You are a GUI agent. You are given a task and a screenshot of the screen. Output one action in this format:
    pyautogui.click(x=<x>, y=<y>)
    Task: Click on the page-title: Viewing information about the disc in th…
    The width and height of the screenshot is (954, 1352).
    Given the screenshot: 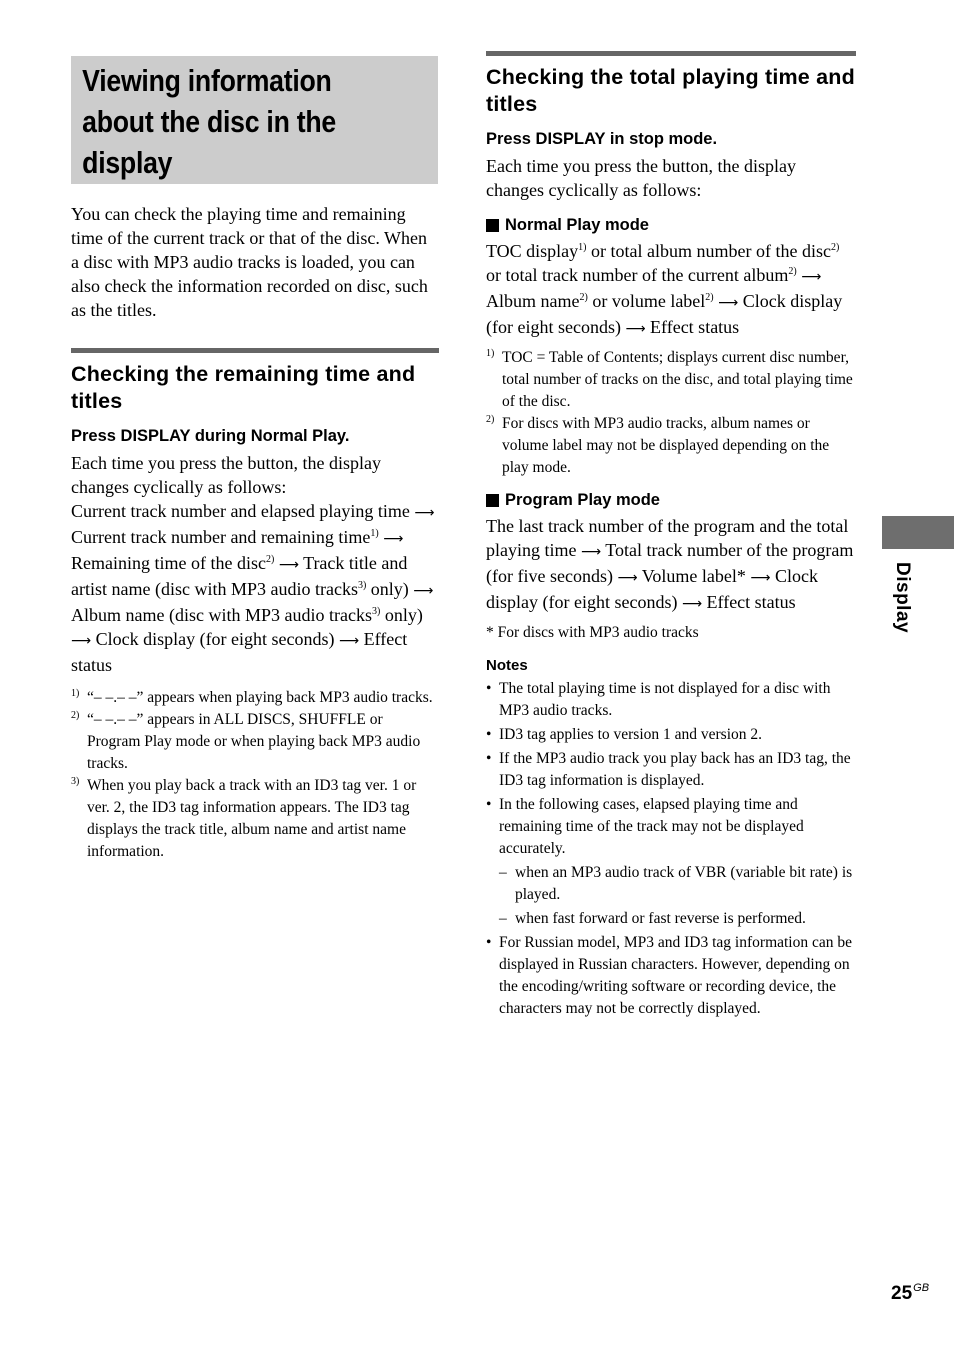 What is the action you would take?
    pyautogui.click(x=257, y=119)
    